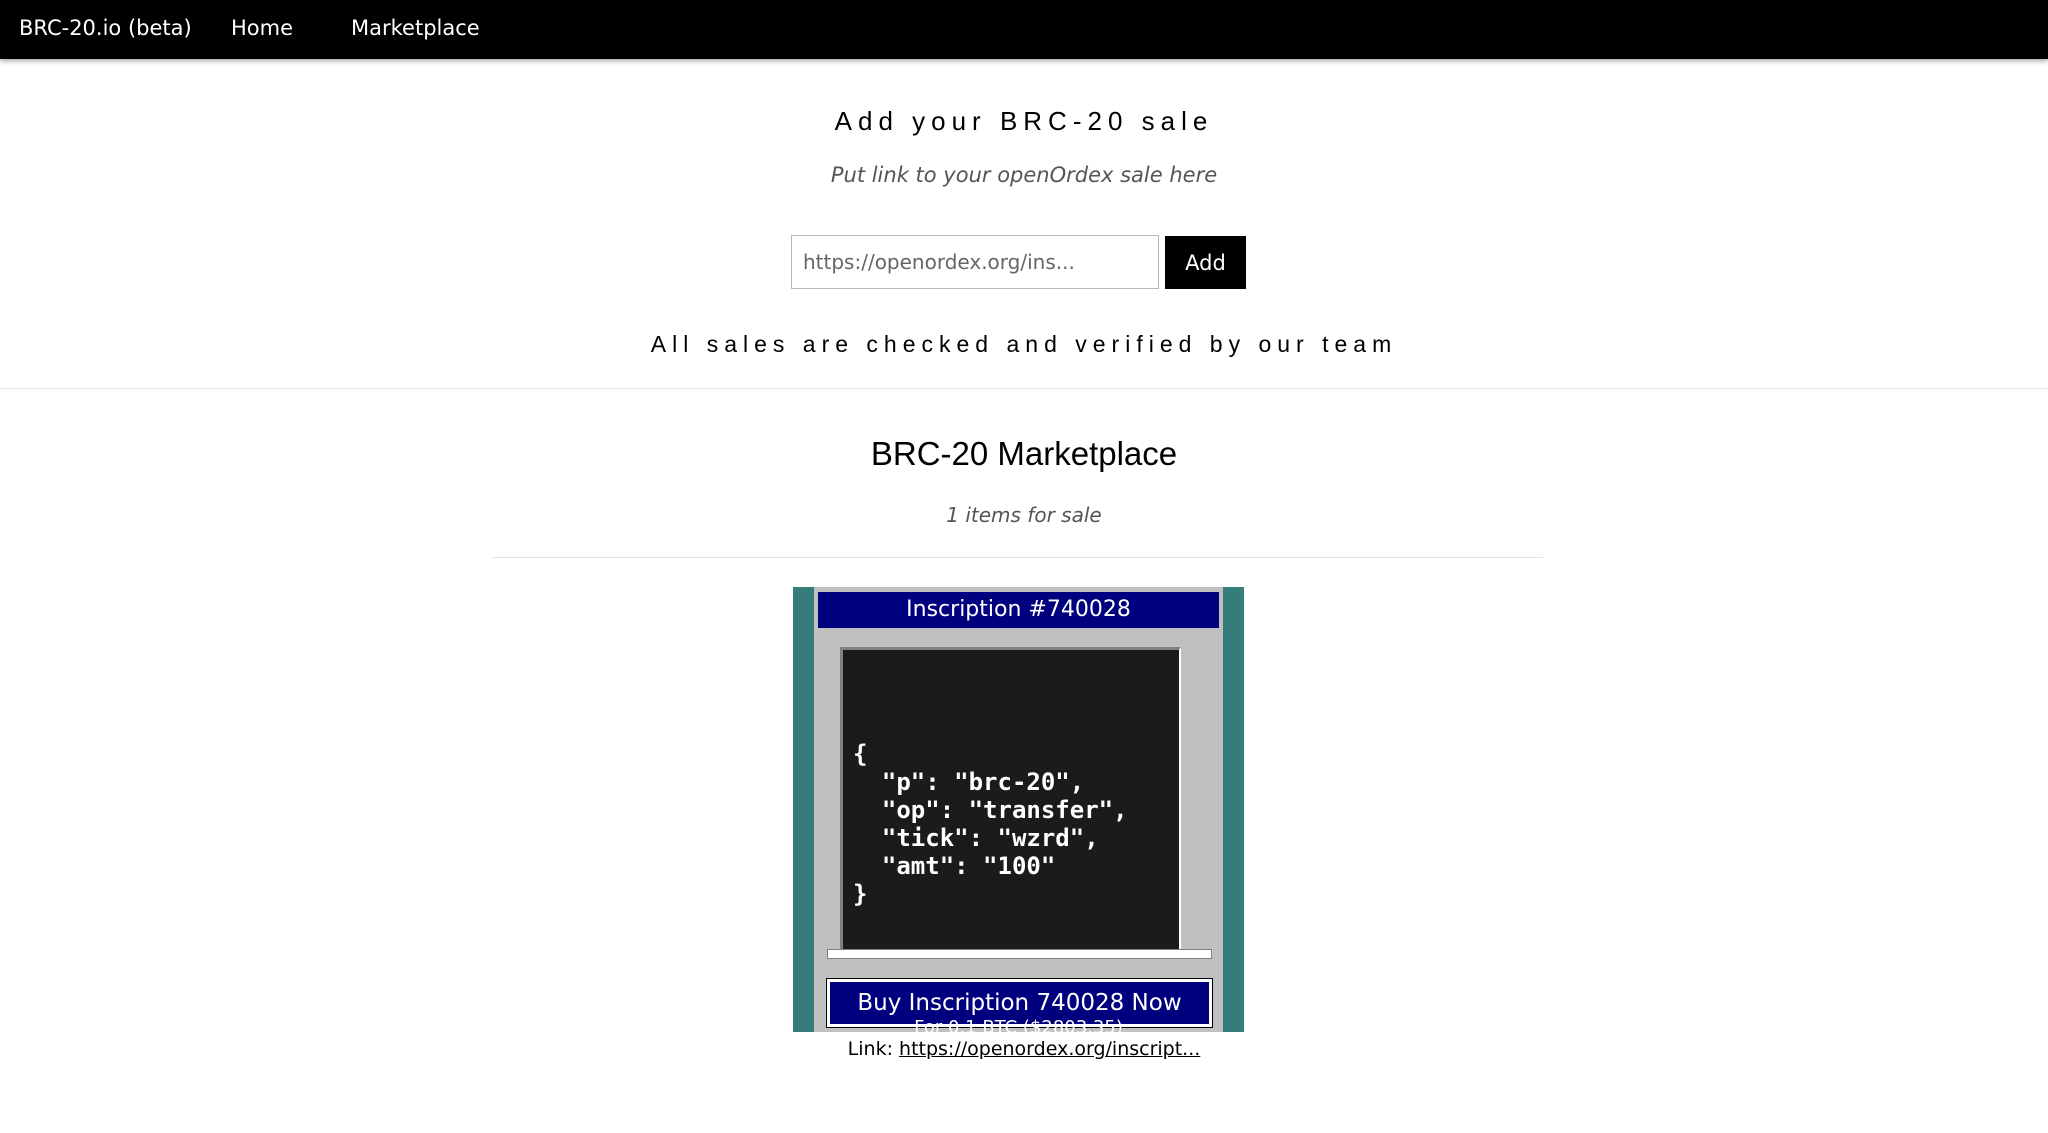  Describe the element at coordinates (1019, 954) in the screenshot. I see `code-box-scrollbar` at that location.